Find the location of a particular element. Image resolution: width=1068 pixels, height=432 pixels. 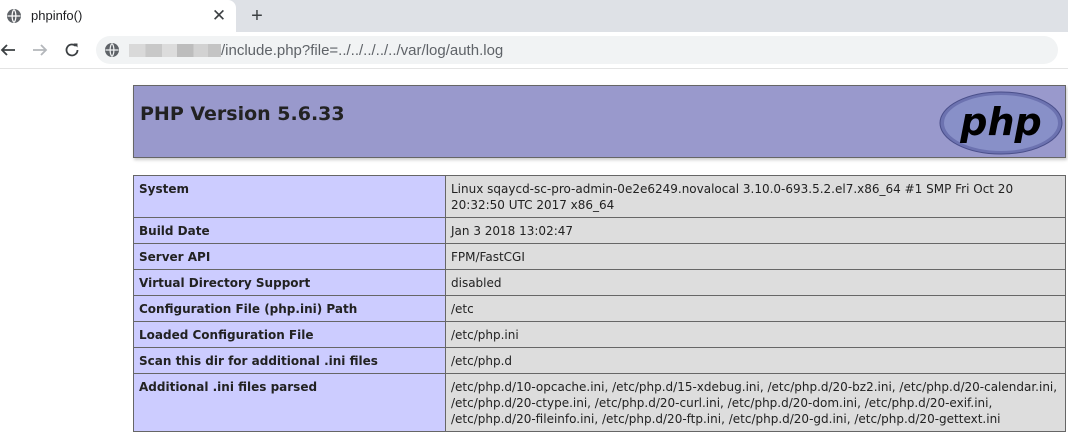

table-row: Build Date Jan 3 2018 13:02:47 is located at coordinates (599, 230).